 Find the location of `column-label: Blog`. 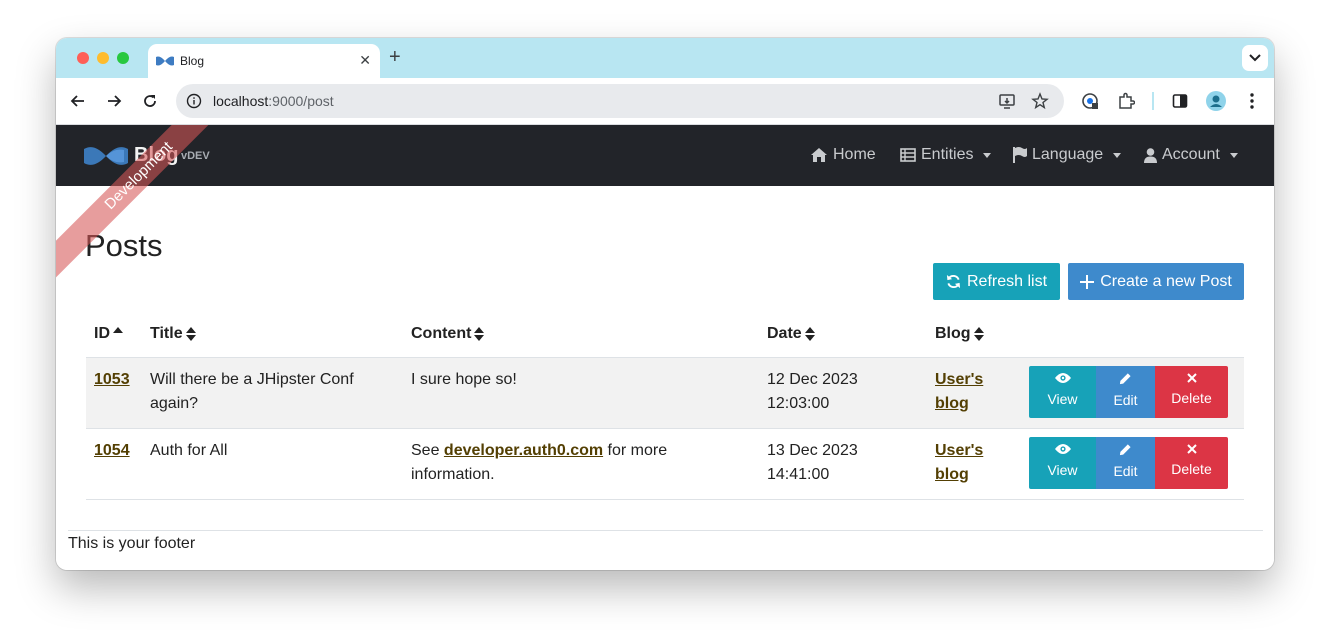

column-label: Blog is located at coordinates (953, 334).